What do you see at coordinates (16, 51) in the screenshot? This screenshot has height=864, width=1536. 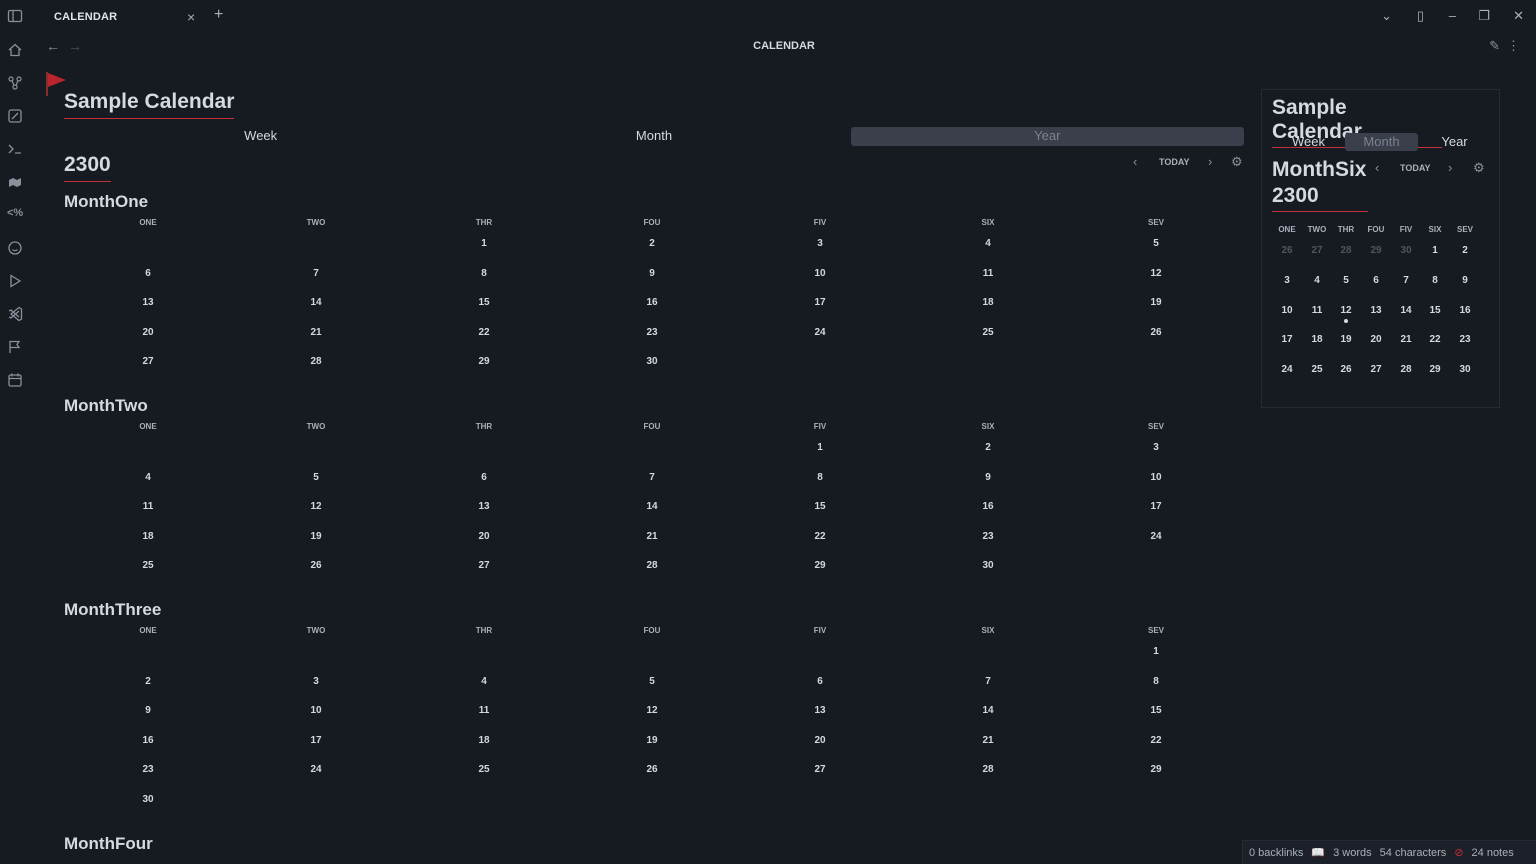 I see `home-icon` at bounding box center [16, 51].